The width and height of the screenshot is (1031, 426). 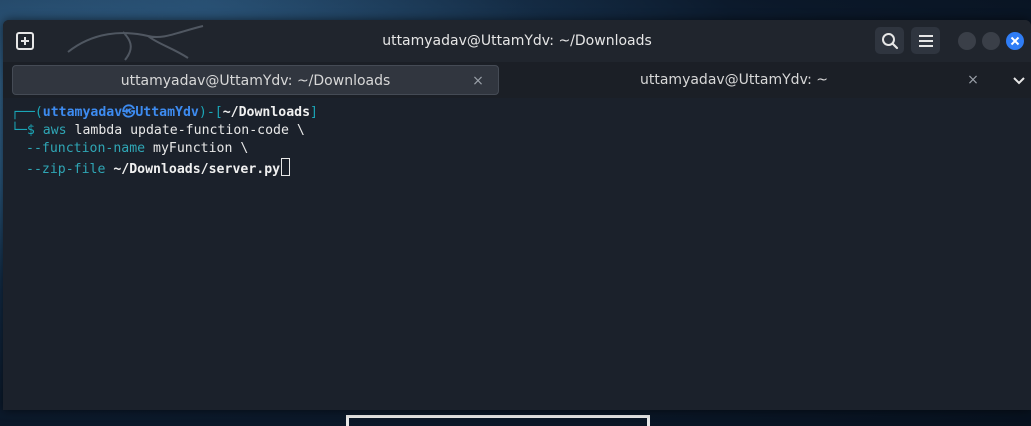 I want to click on background-window-edge, so click(x=498, y=420).